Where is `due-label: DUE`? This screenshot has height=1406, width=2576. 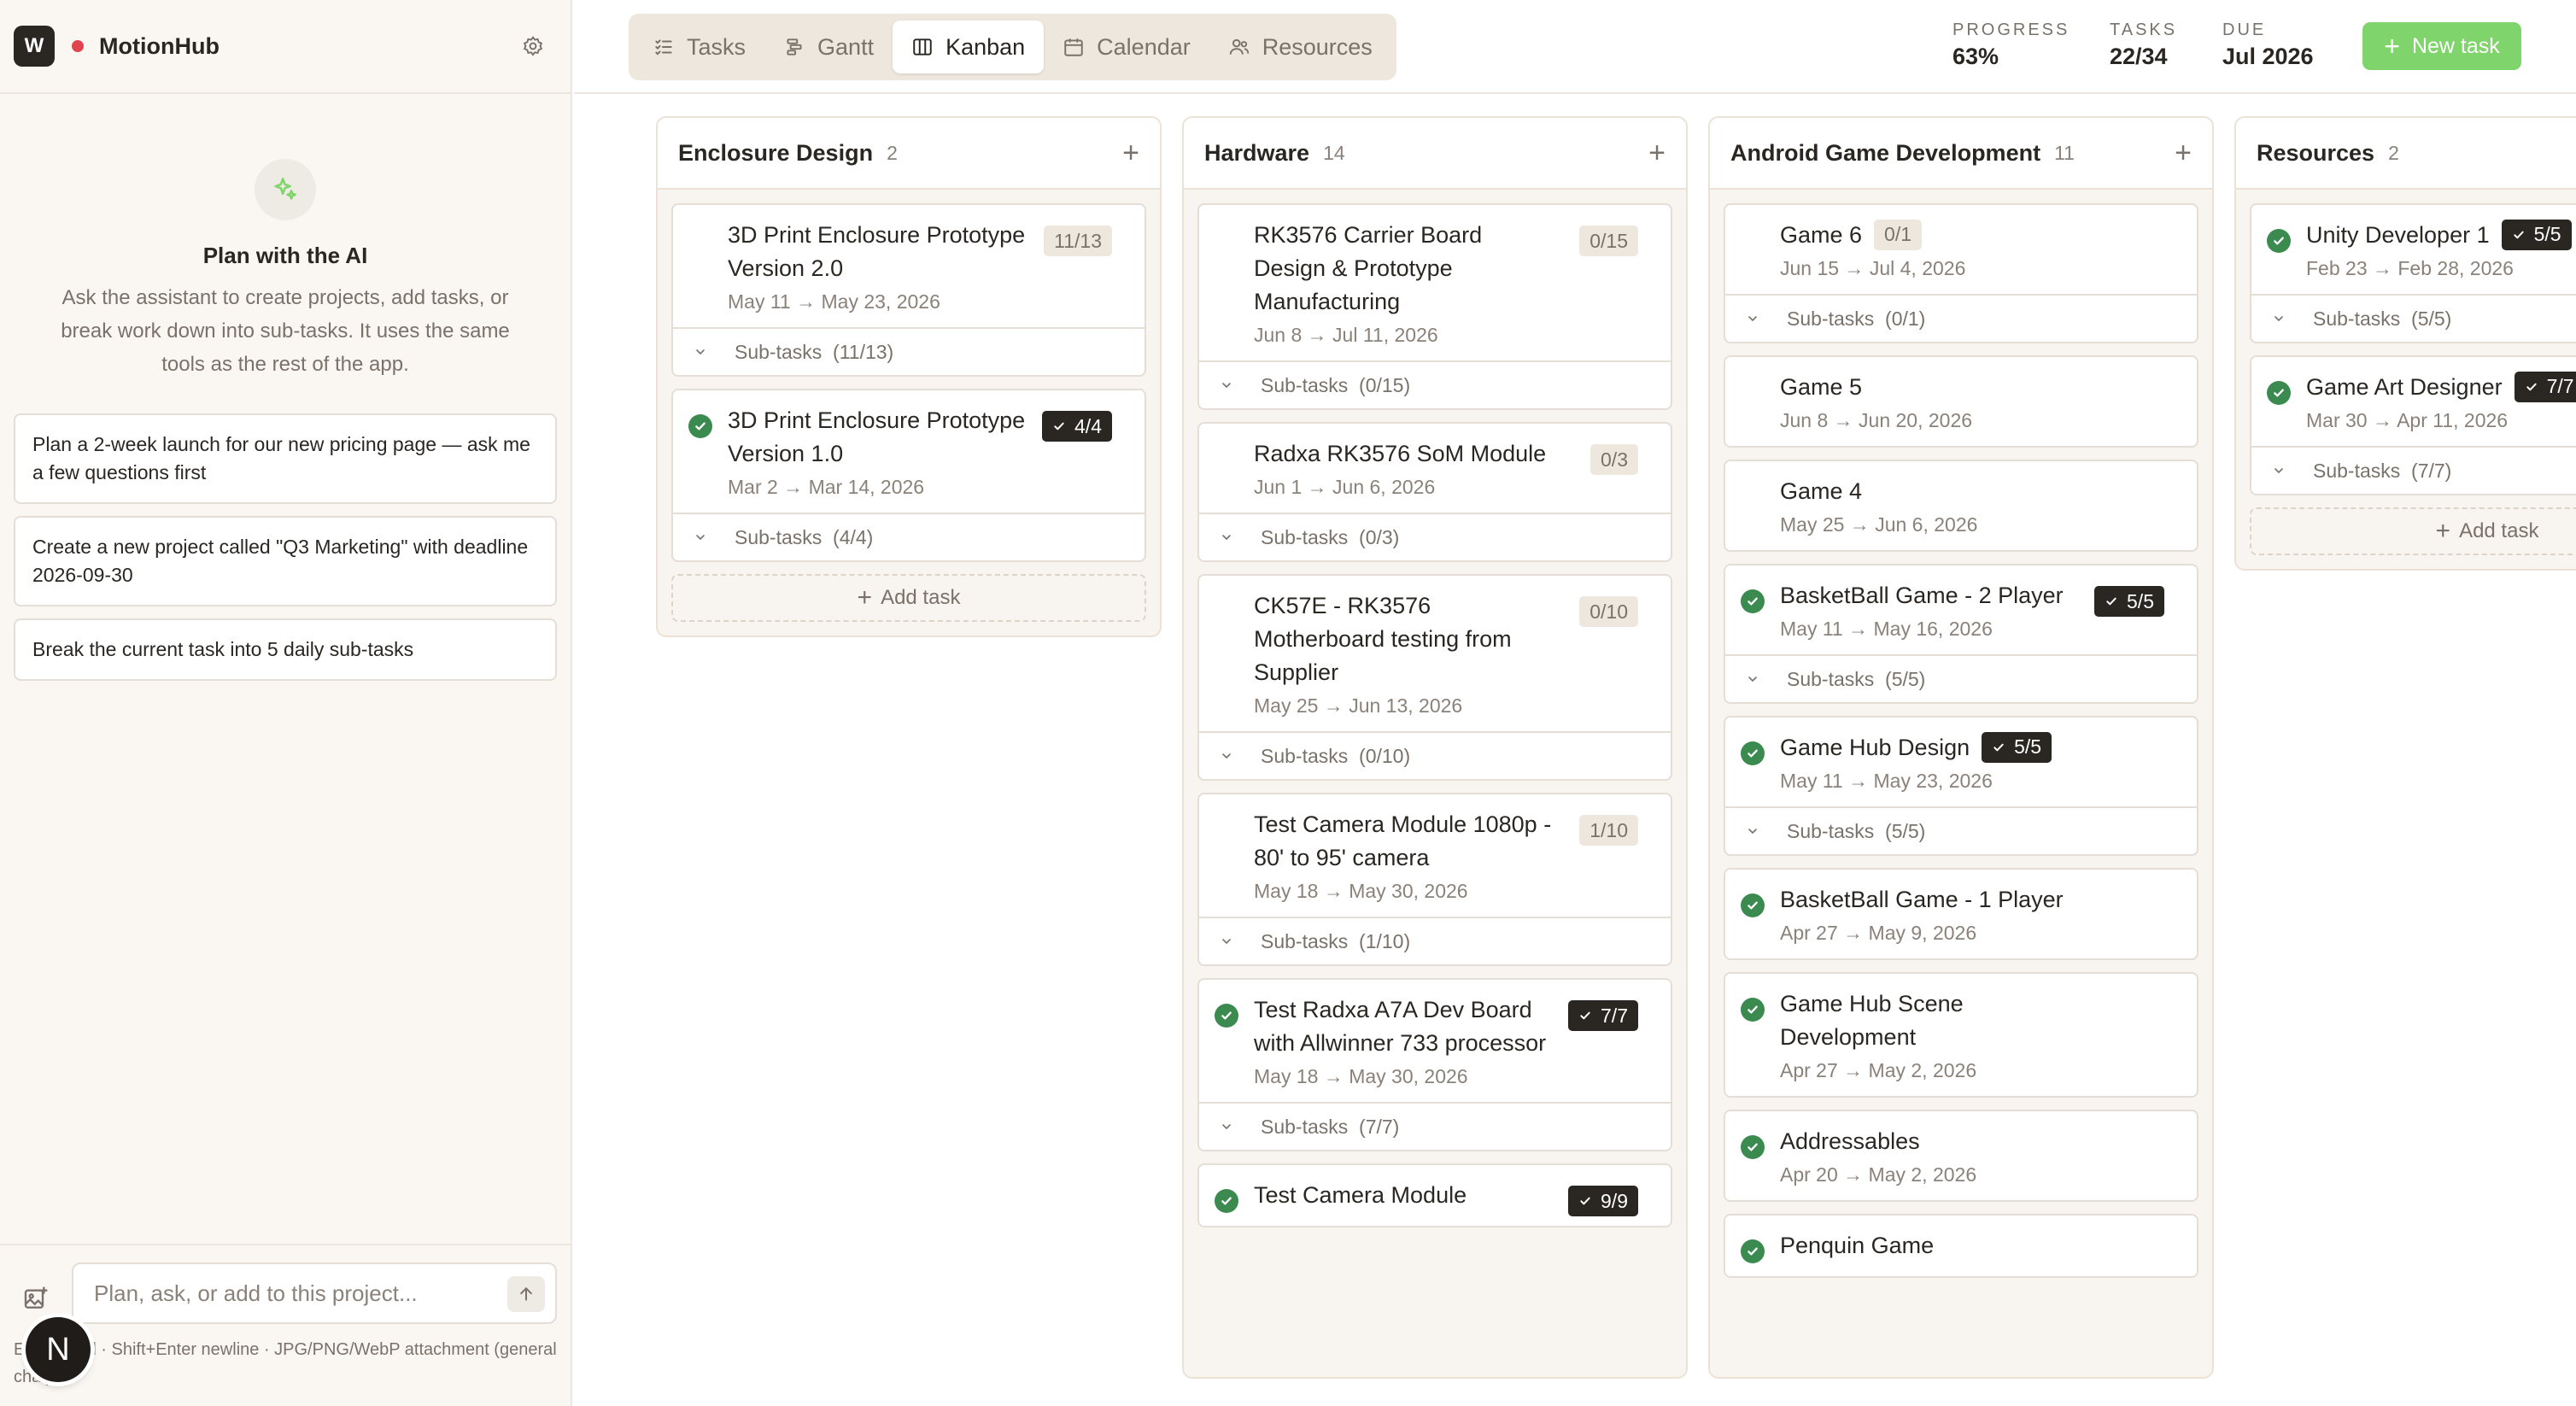
due-label: DUE is located at coordinates (2244, 30).